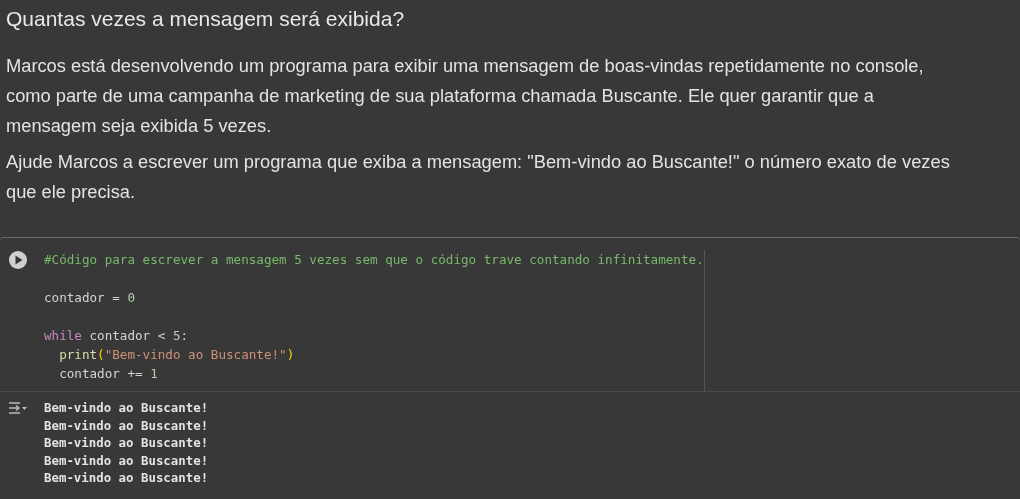 This screenshot has width=1020, height=499. I want to click on code-line: #Código para escrever a mensagem 5 vezes sem que o código trave contando infinitamente., so click(374, 260).